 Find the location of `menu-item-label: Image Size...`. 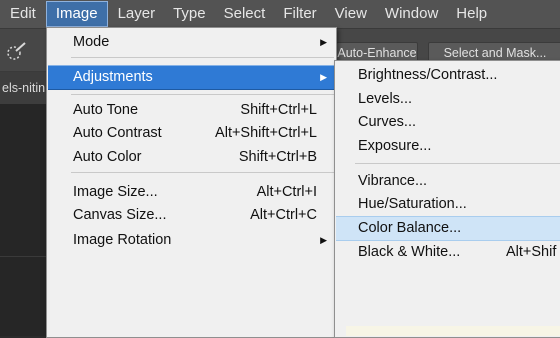

menu-item-label: Image Size... is located at coordinates (115, 192).